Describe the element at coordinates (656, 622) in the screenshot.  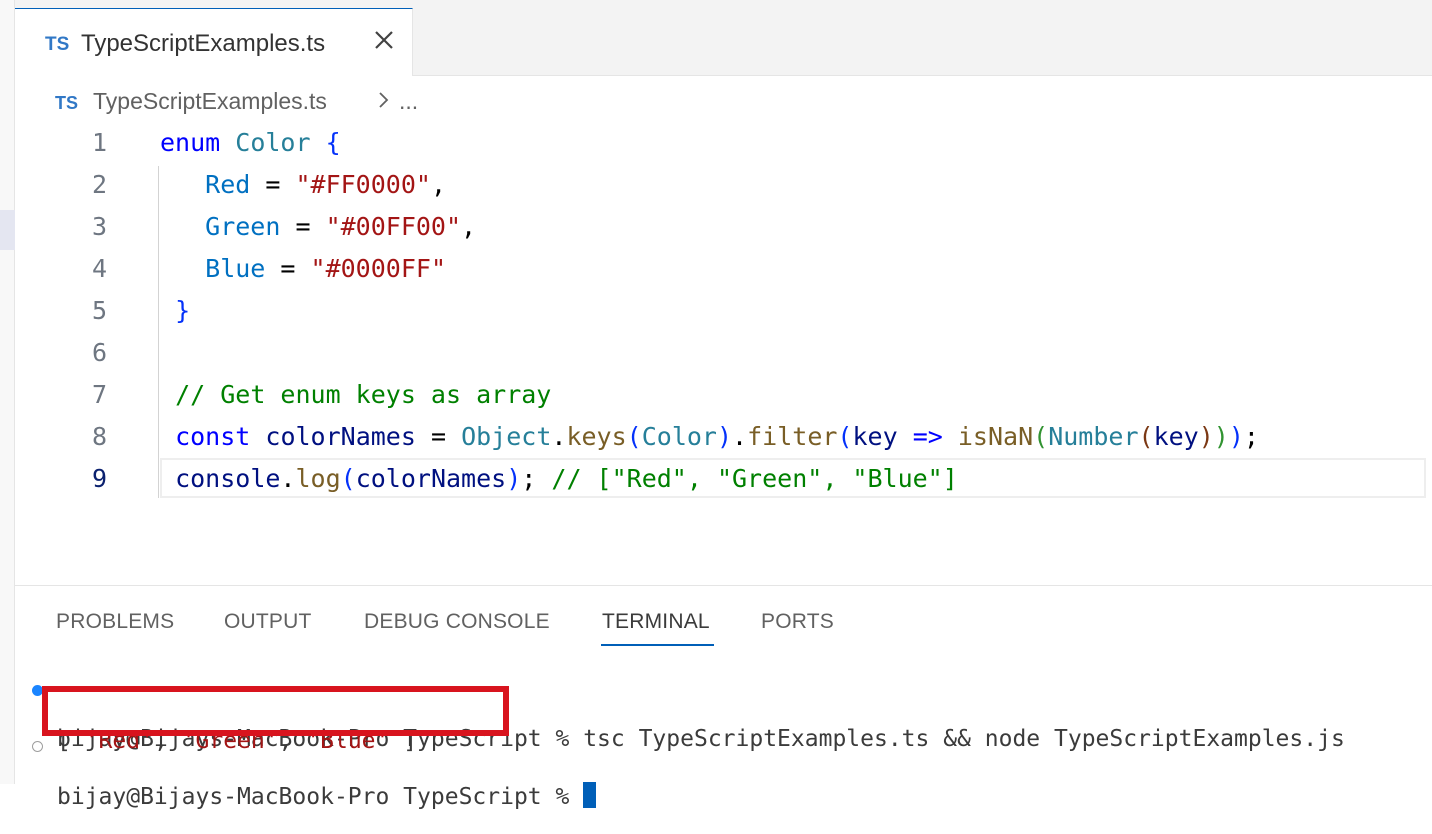
I see `tab-terminal: TERMINAL` at that location.